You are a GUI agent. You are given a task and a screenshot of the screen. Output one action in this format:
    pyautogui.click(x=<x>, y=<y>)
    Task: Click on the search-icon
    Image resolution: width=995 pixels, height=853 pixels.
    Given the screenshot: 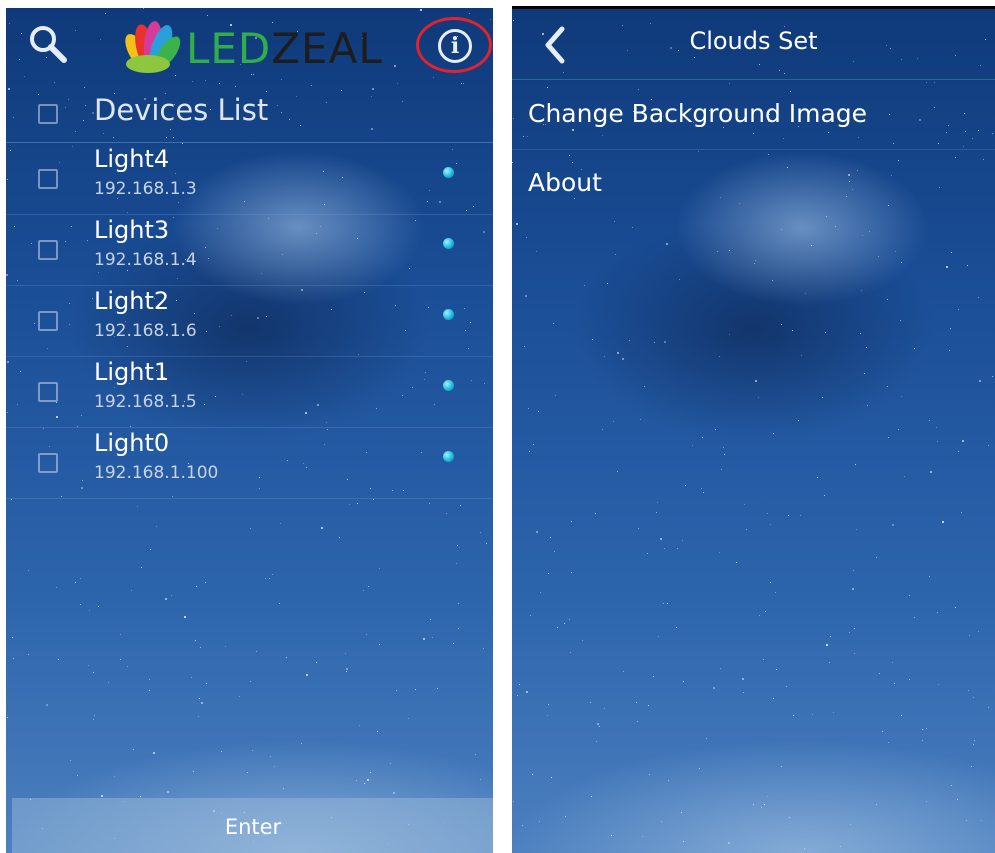 What is the action you would take?
    pyautogui.click(x=48, y=44)
    